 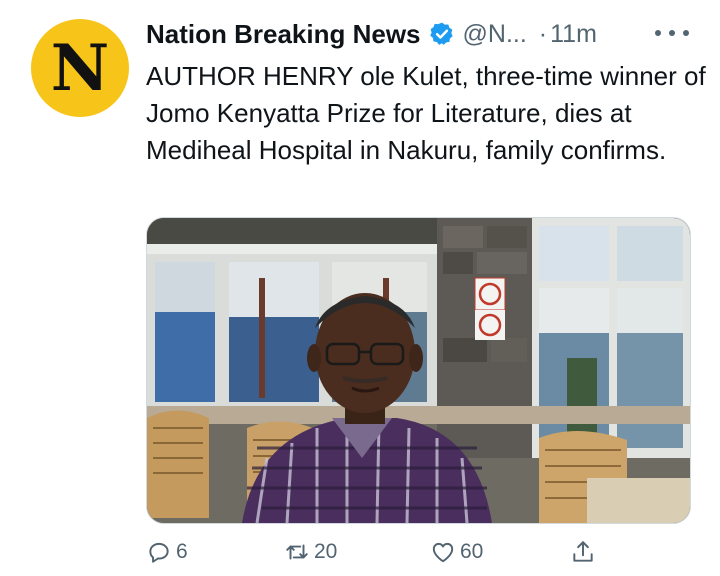 I want to click on more-options-icon, so click(x=672, y=33).